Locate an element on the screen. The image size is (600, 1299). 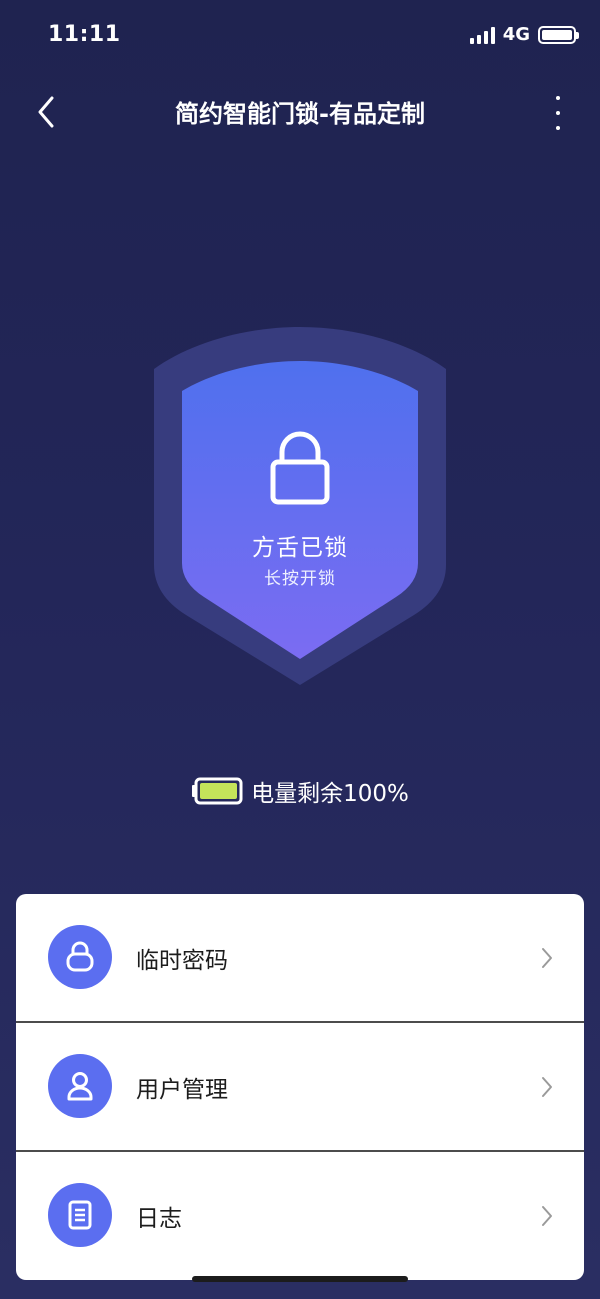
menu-item-user-management: 用户管理 is located at coordinates (300, 1087).